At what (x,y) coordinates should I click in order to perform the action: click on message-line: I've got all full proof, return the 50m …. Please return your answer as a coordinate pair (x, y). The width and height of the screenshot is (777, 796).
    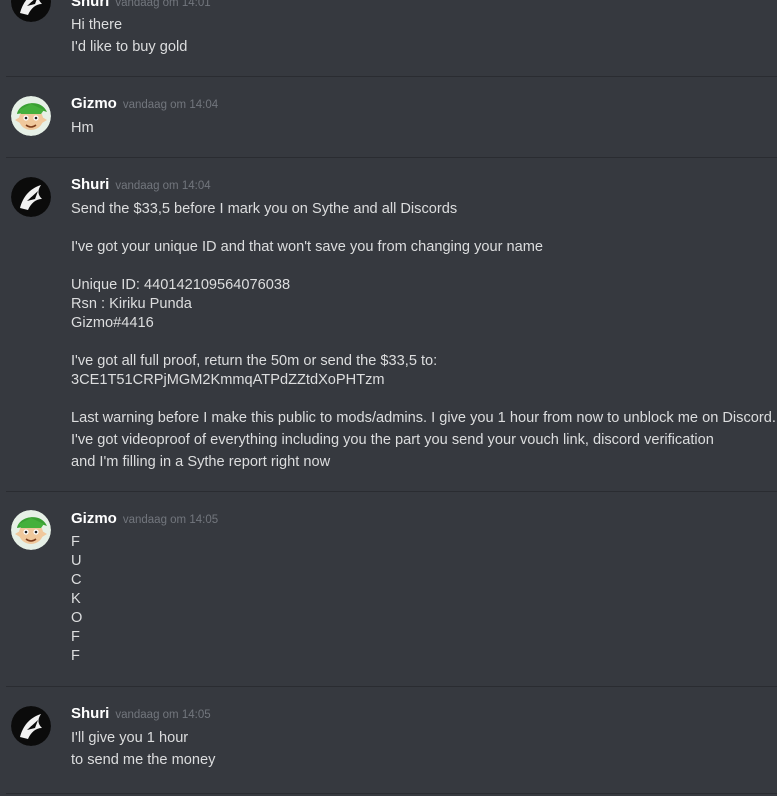
    Looking at the image, I should click on (254, 361).